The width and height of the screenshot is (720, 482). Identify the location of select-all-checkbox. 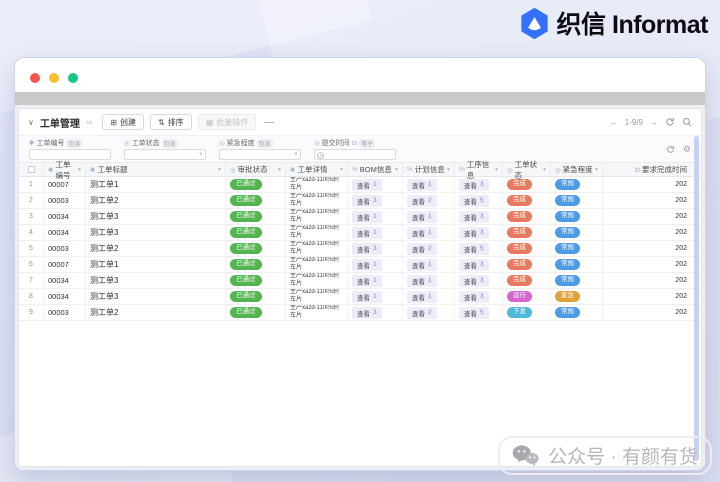
(31, 169).